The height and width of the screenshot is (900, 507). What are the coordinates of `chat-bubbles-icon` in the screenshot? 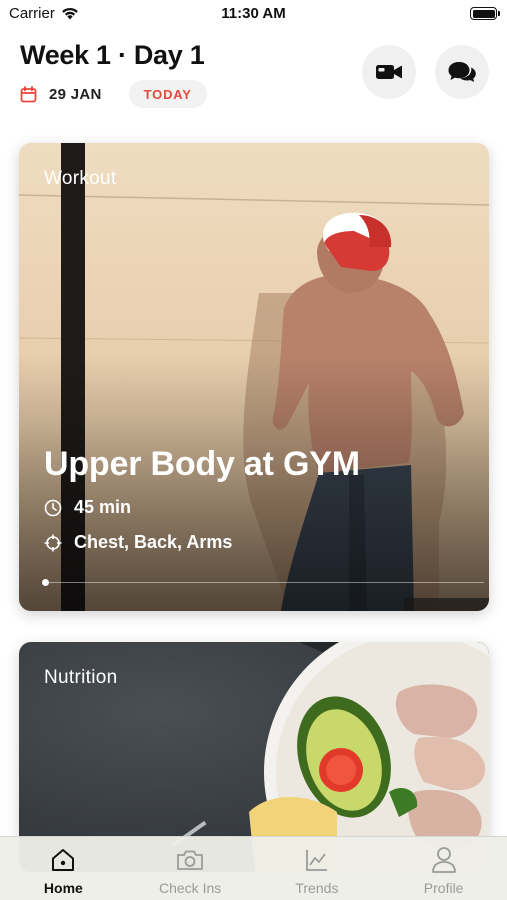 It's located at (462, 72).